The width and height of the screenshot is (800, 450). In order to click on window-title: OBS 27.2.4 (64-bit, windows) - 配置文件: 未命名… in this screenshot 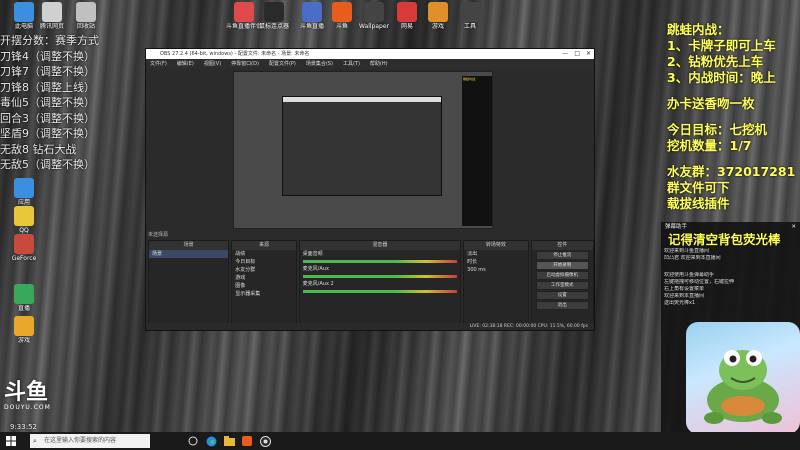, I will do `click(235, 54)`.